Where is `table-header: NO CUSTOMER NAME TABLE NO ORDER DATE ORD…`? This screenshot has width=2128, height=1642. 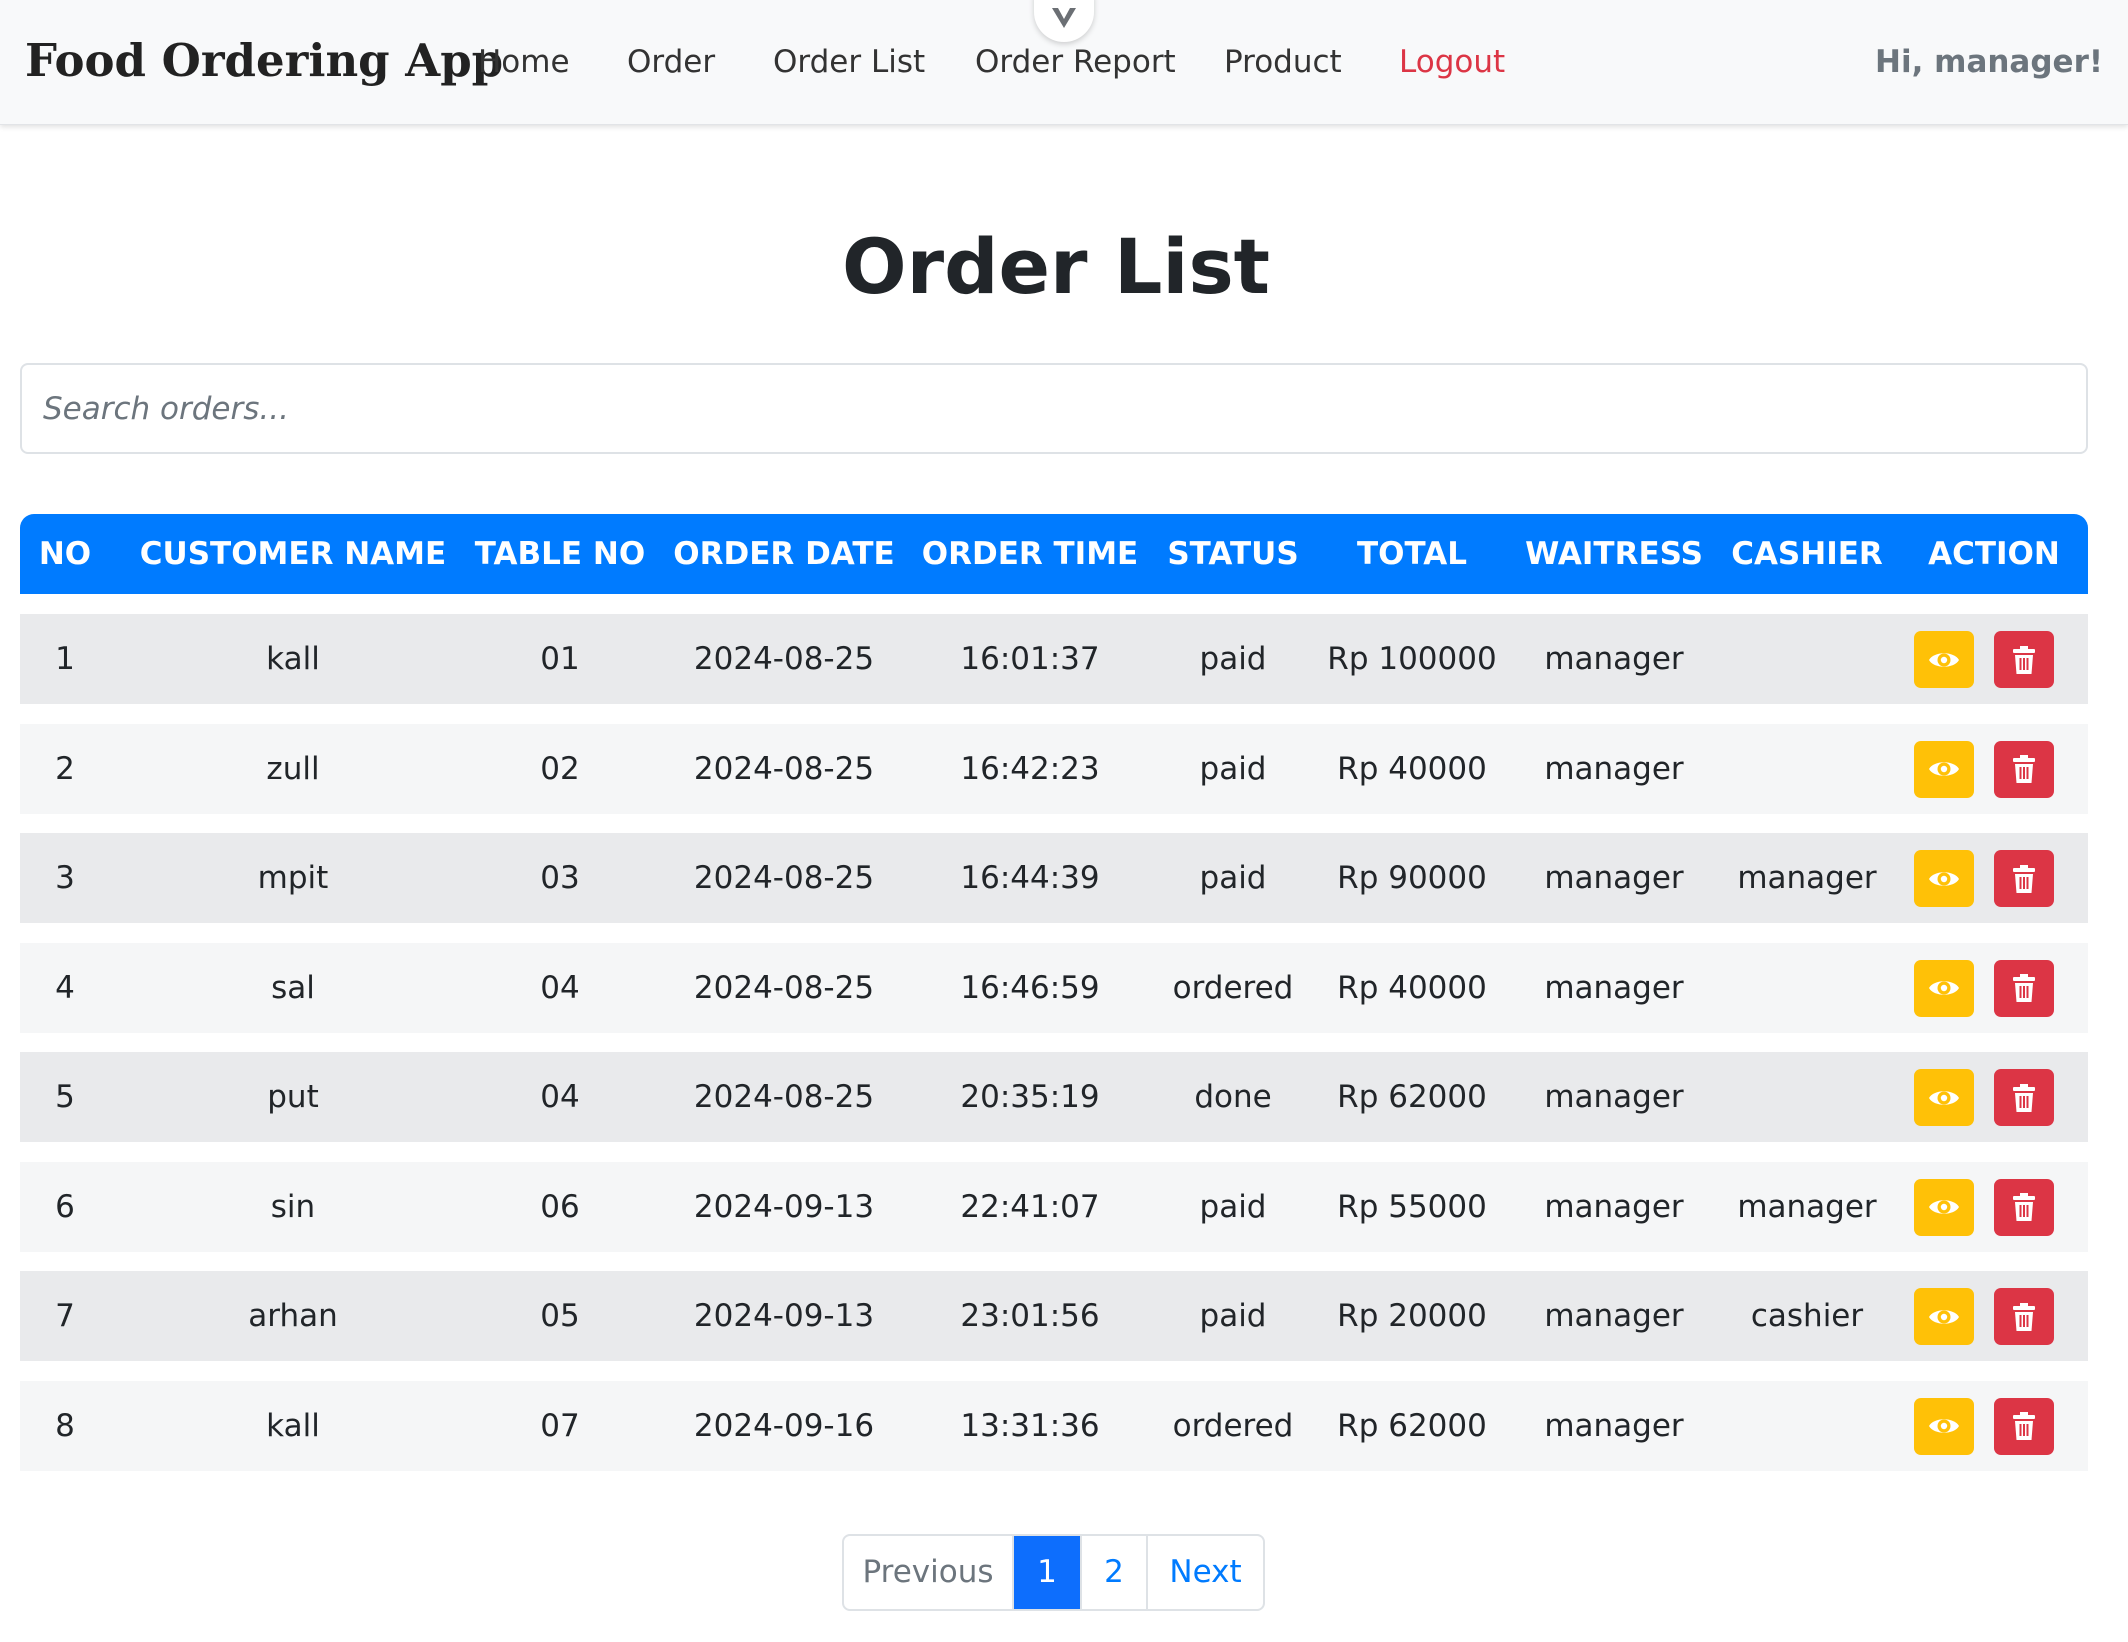
table-header: NO CUSTOMER NAME TABLE NO ORDER DATE ORD… is located at coordinates (1054, 554).